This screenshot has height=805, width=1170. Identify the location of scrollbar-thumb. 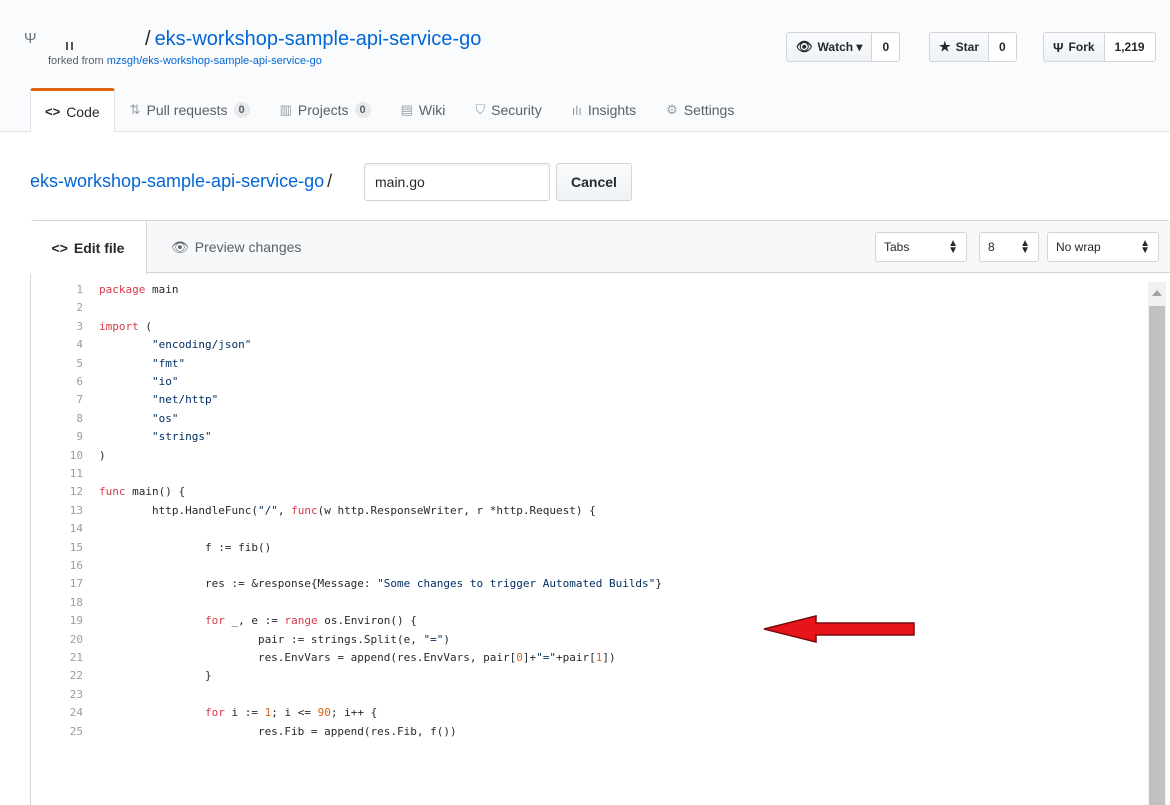
(1157, 555).